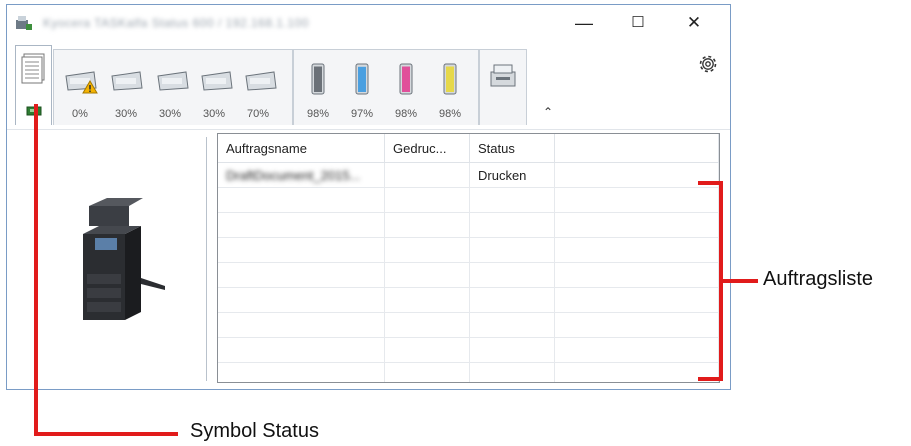  I want to click on scanner-group, so click(503, 87).